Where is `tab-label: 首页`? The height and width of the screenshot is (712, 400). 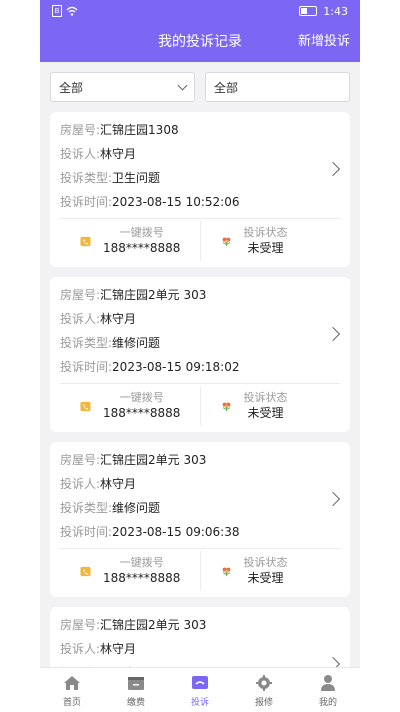
tab-label: 首页 is located at coordinates (71, 702).